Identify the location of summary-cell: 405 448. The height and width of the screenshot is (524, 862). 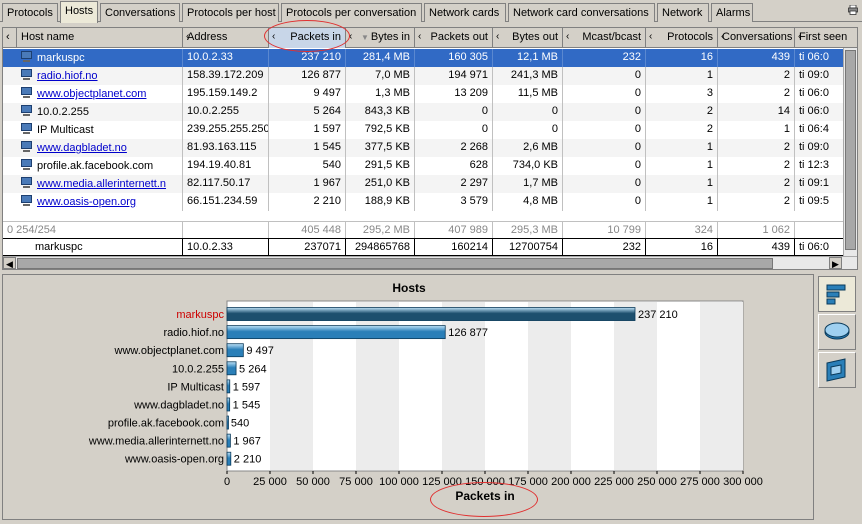
(307, 230).